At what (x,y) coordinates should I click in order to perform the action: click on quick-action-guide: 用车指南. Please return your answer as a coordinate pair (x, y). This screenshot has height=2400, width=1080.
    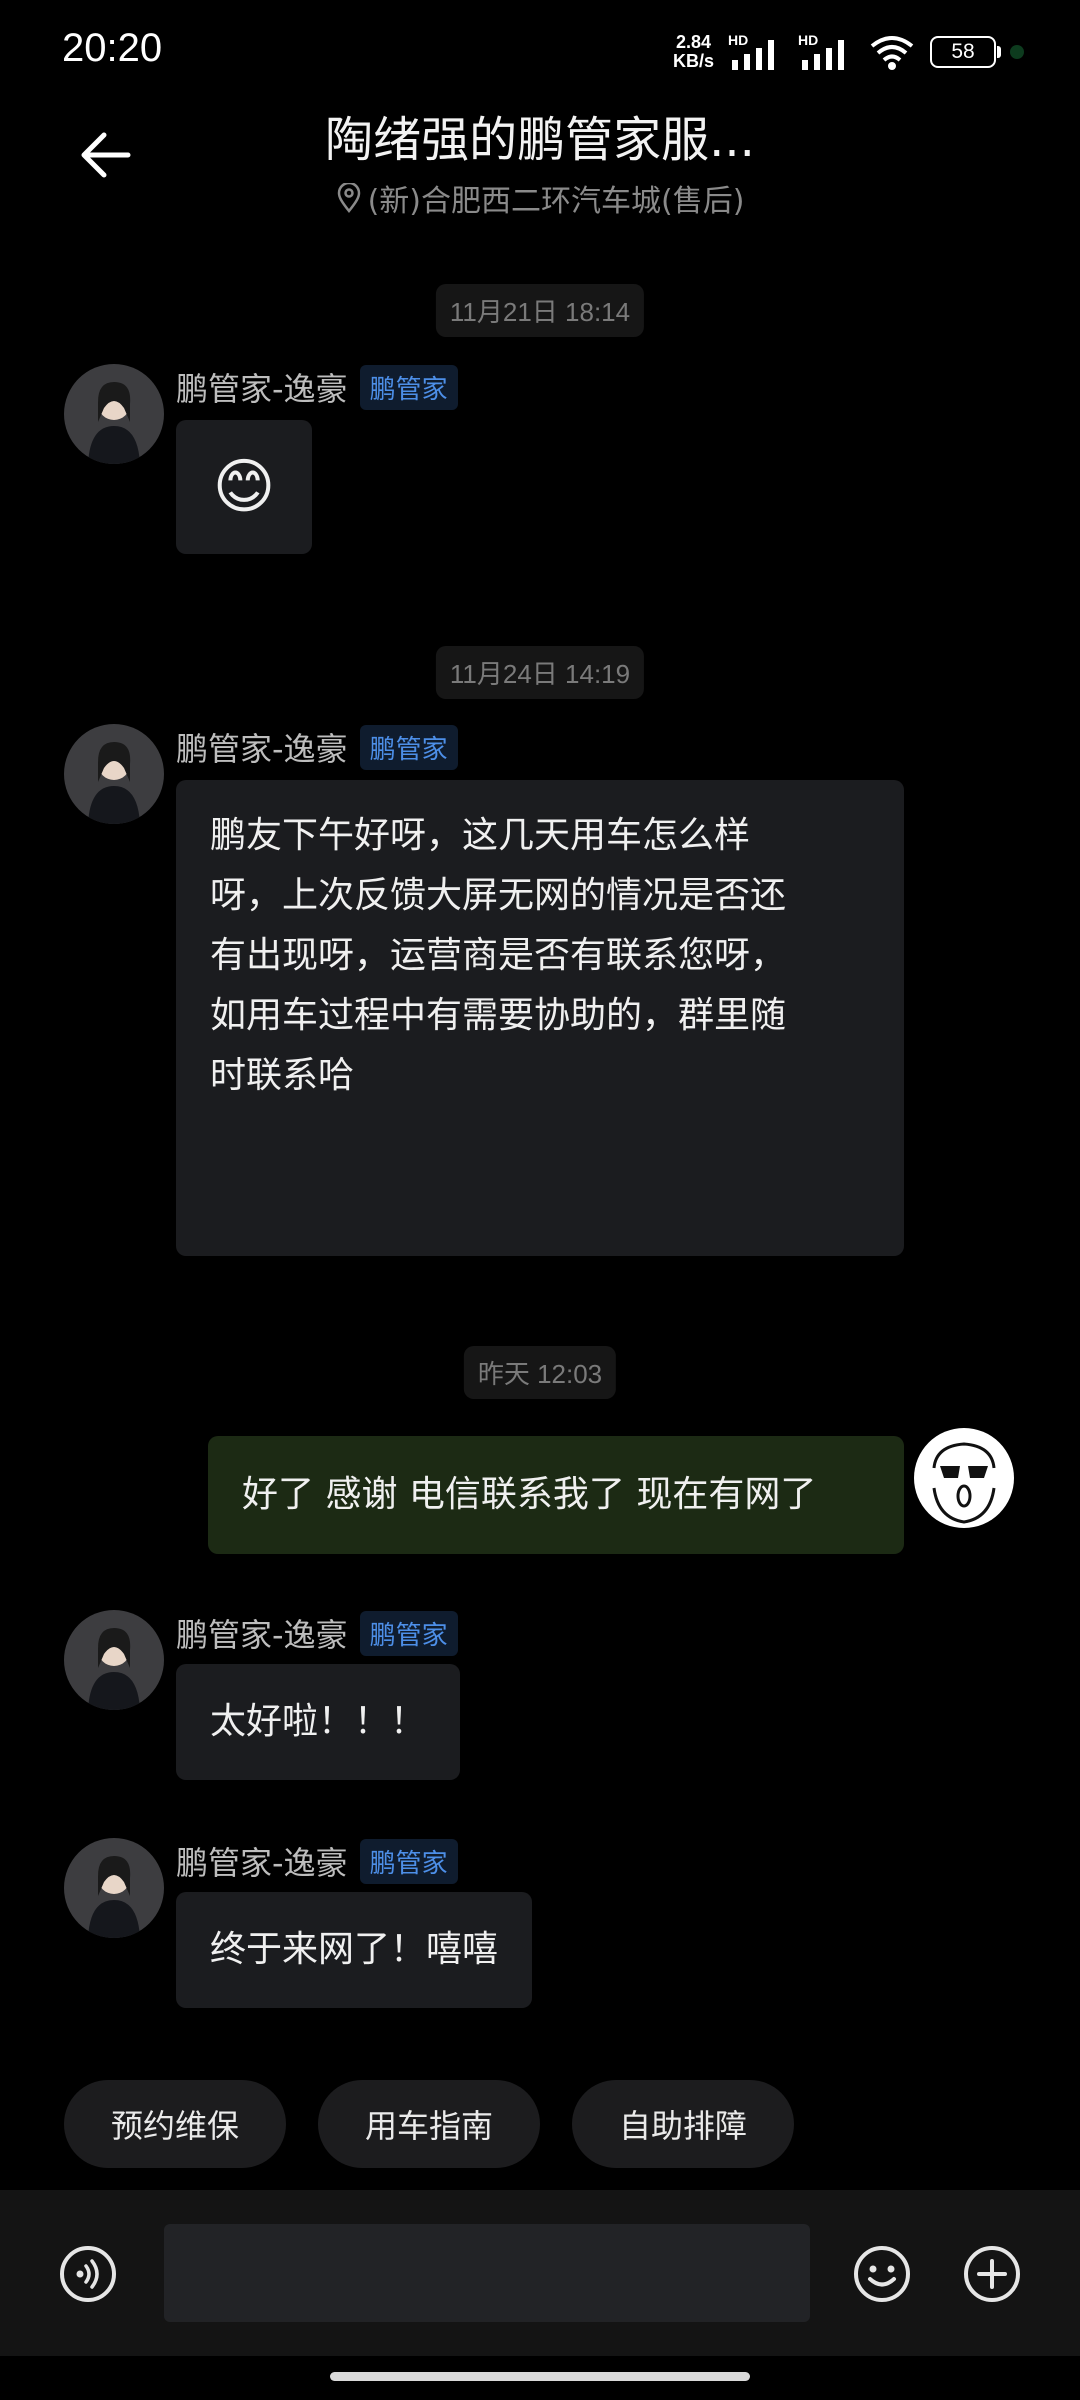
    Looking at the image, I should click on (429, 2124).